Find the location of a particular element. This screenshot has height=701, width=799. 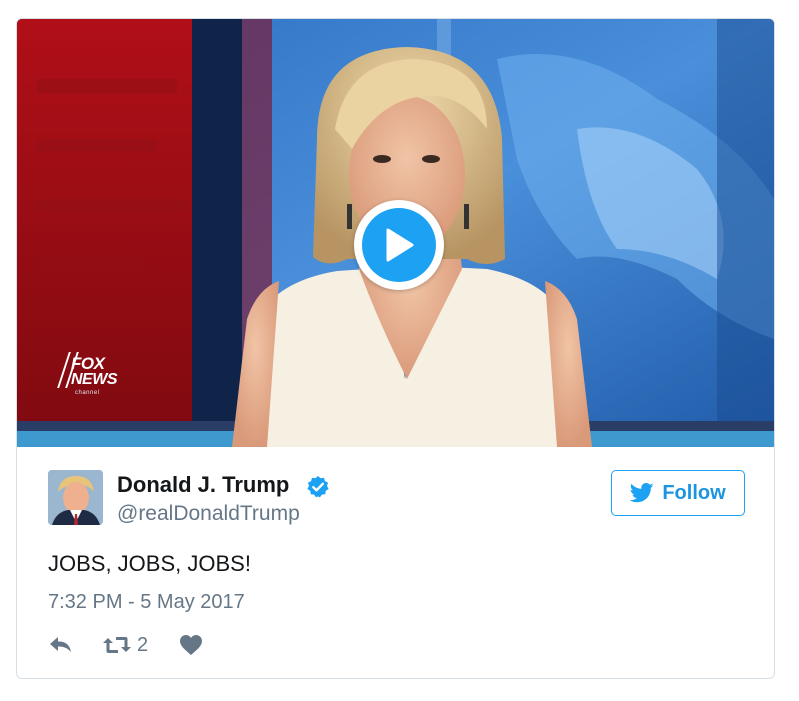

tweet-text: JOBS, JOBS, JOBS! is located at coordinates (149, 563).